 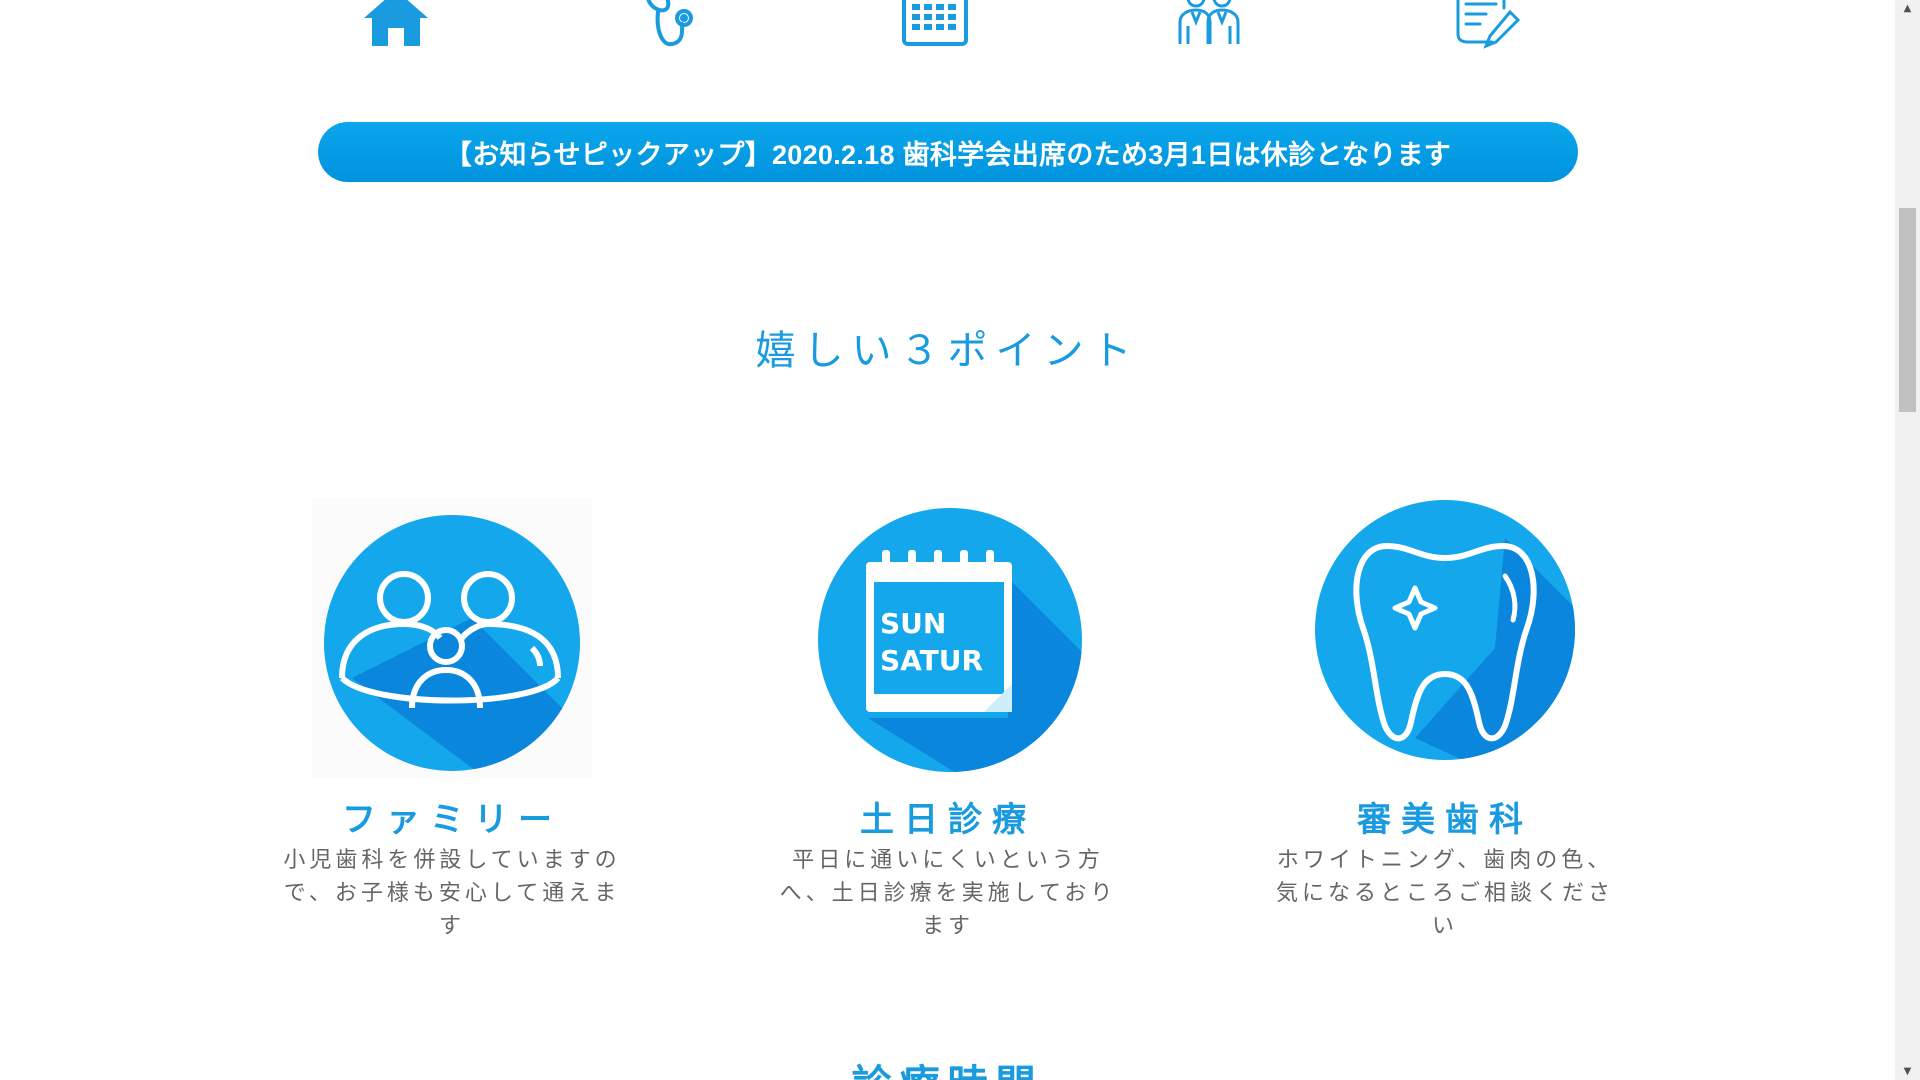 I want to click on scrollbar: ▲ ▼, so click(x=1907, y=540).